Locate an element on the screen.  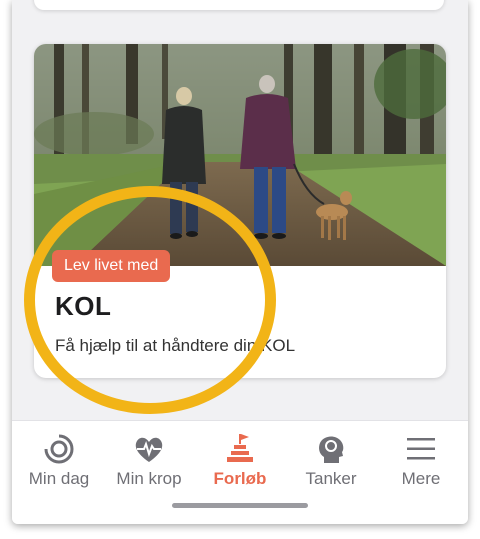
tab-label: Min dag is located at coordinates (59, 478).